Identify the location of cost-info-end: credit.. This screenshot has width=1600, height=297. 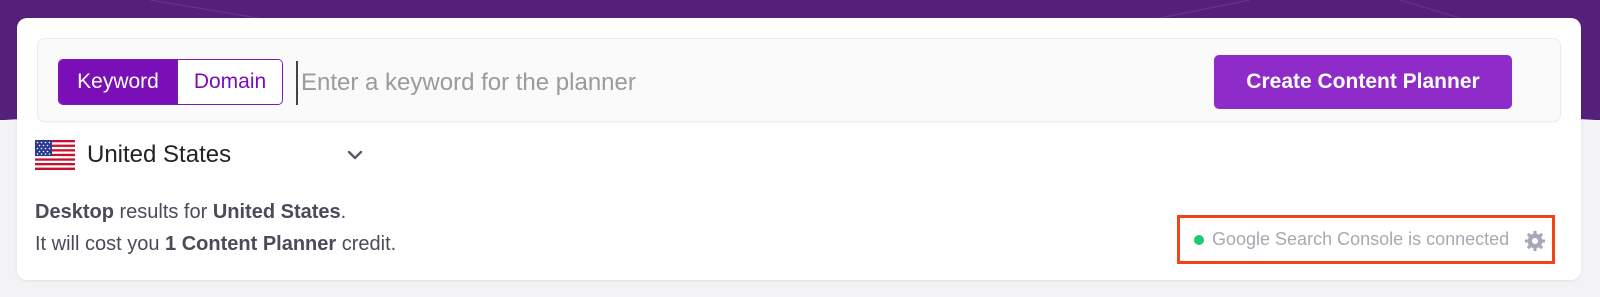
(366, 244).